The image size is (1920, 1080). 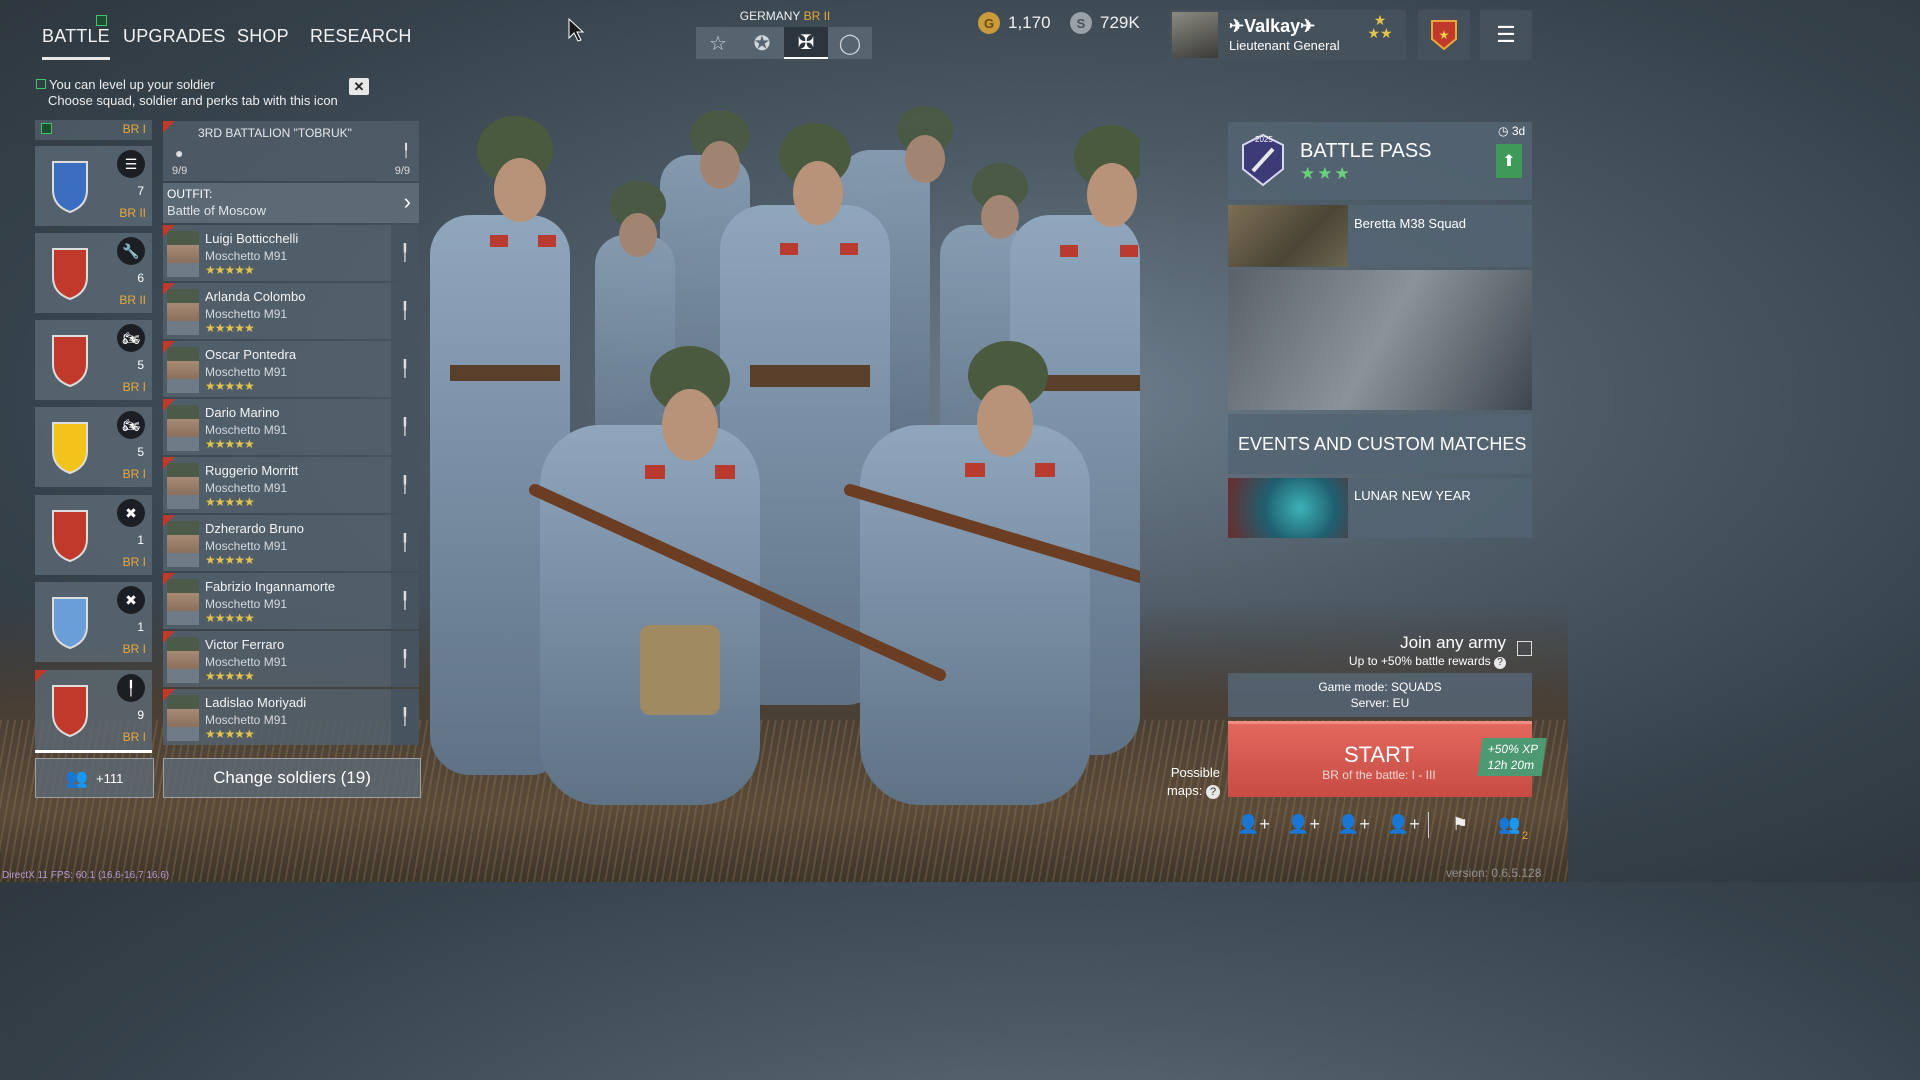 I want to click on game-mode-panel: Game mode: SQUADS Server: EU, so click(x=1380, y=695).